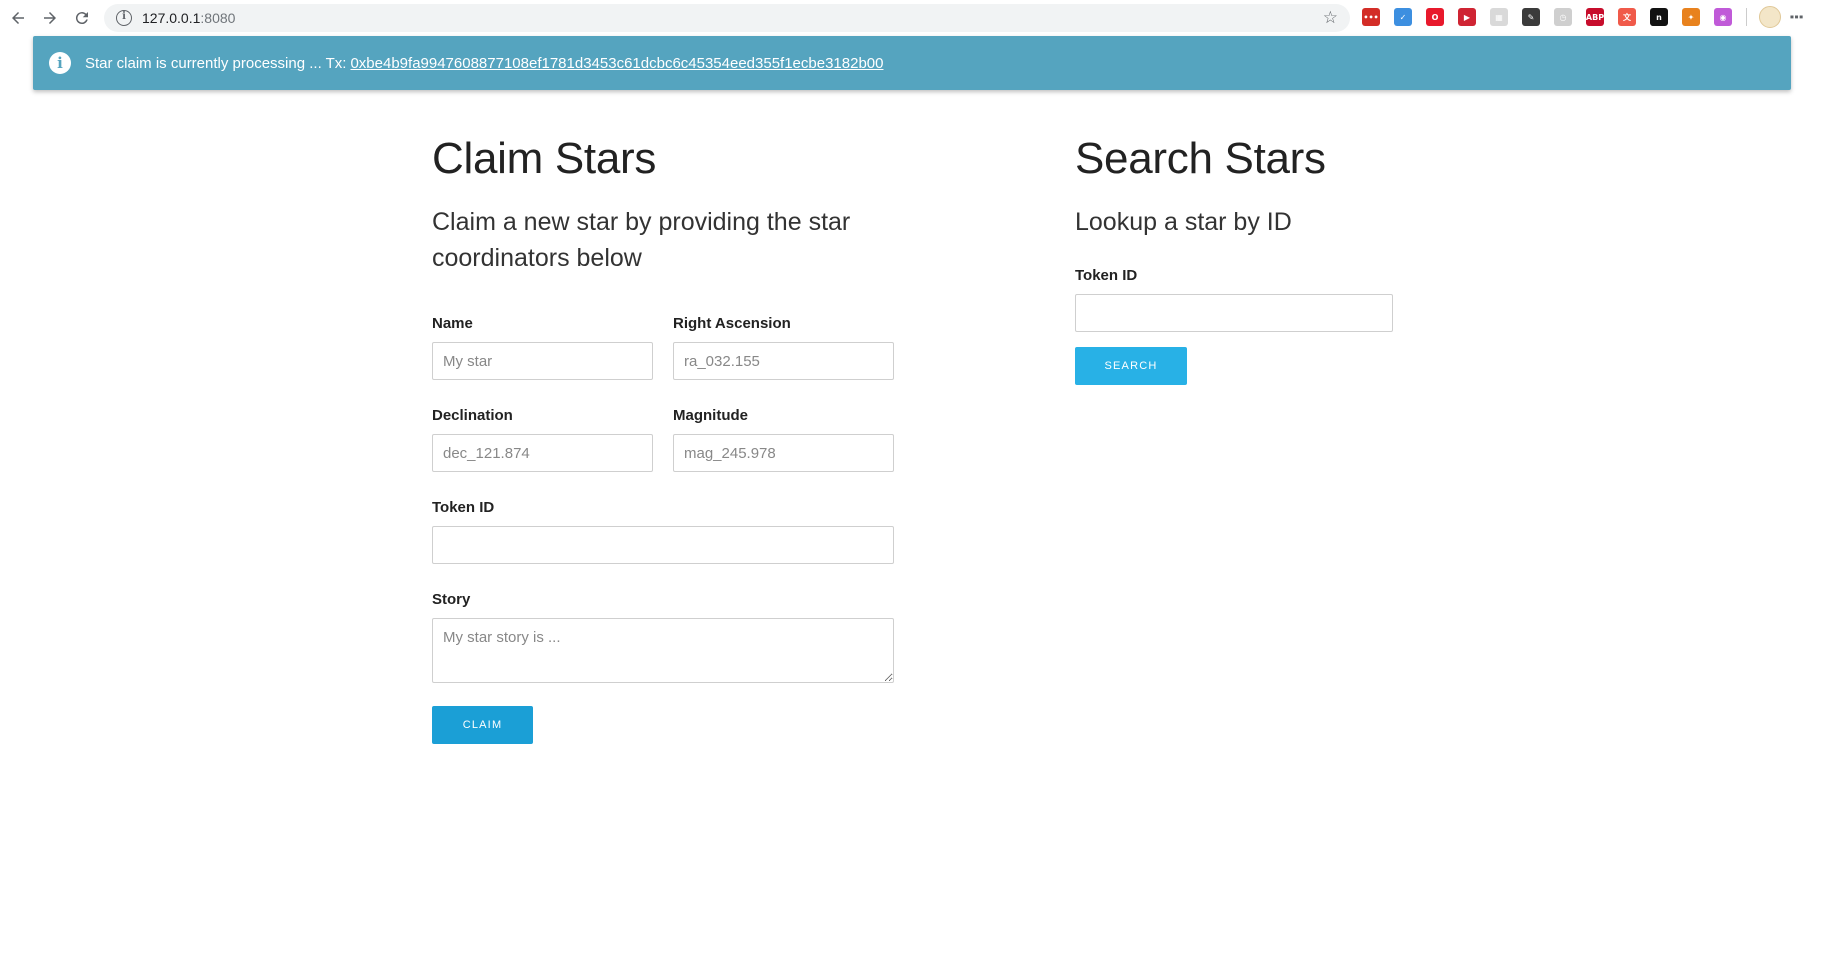 The height and width of the screenshot is (953, 1827). I want to click on search-token-id-input, so click(1234, 313).